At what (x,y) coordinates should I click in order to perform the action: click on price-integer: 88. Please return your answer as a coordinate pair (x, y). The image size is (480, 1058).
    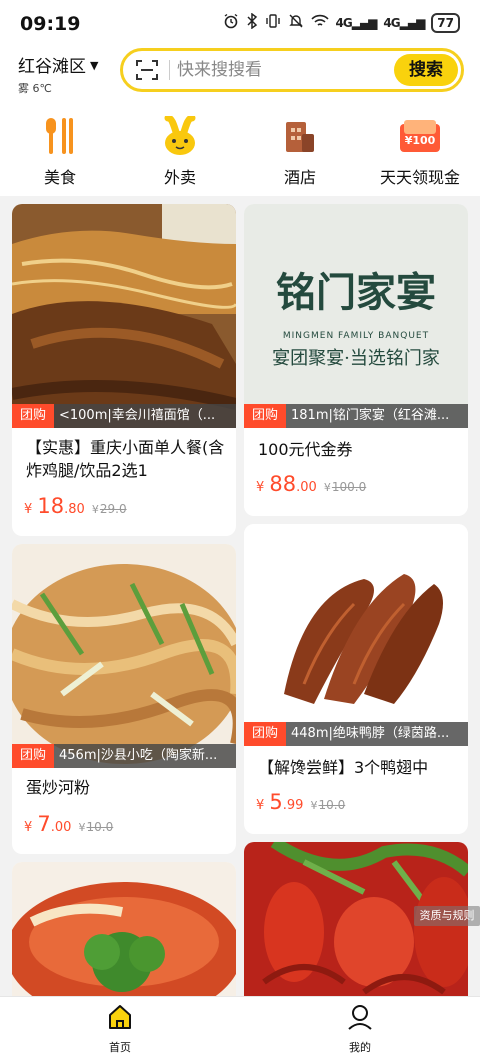
    Looking at the image, I should click on (283, 484).